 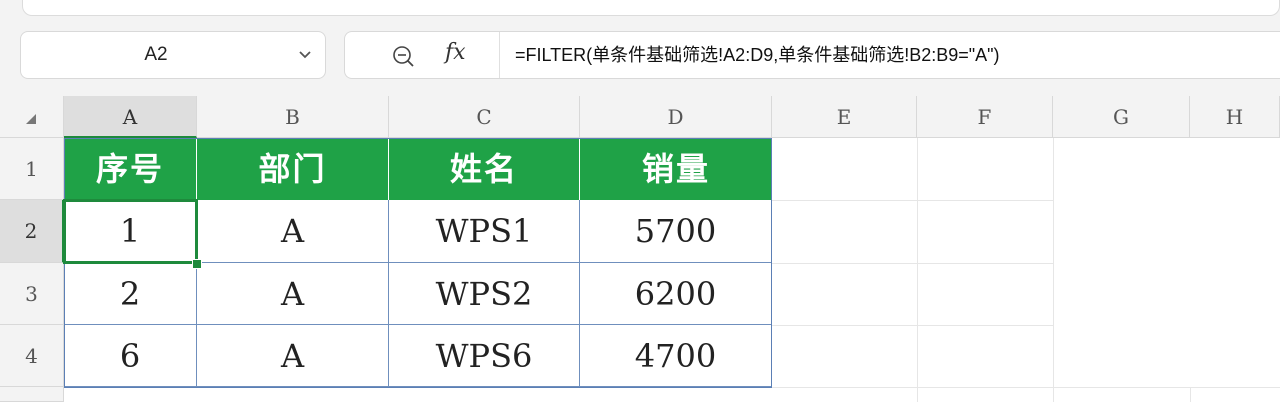 I want to click on name-box: A2, so click(x=173, y=55).